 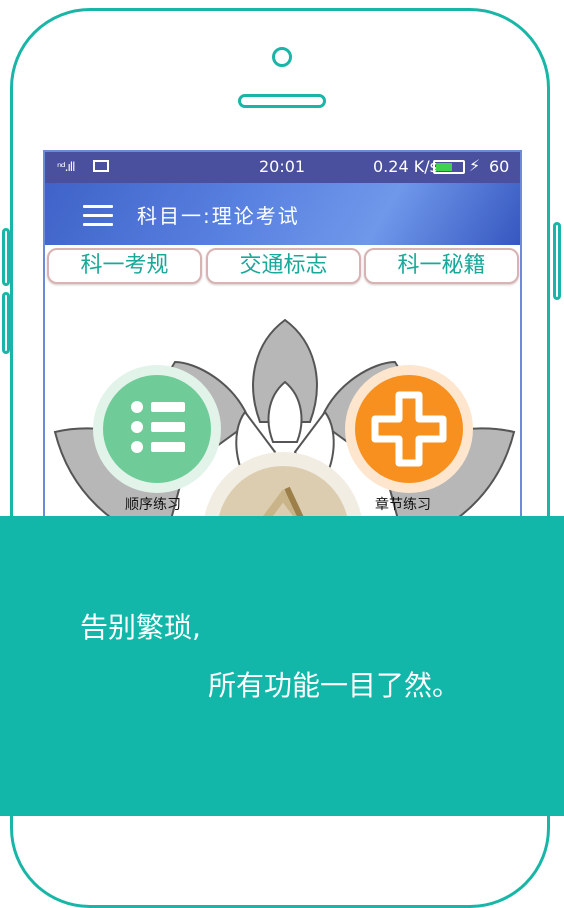 I want to click on battery-fill, so click(x=444, y=167).